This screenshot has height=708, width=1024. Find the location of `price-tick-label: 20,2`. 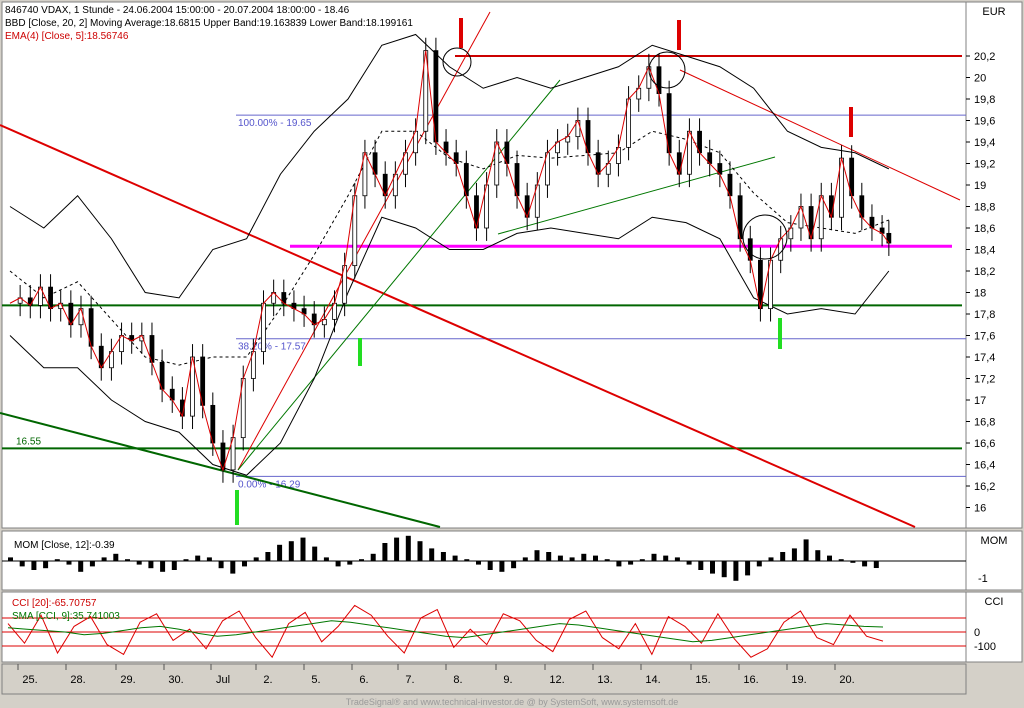

price-tick-label: 20,2 is located at coordinates (984, 57).